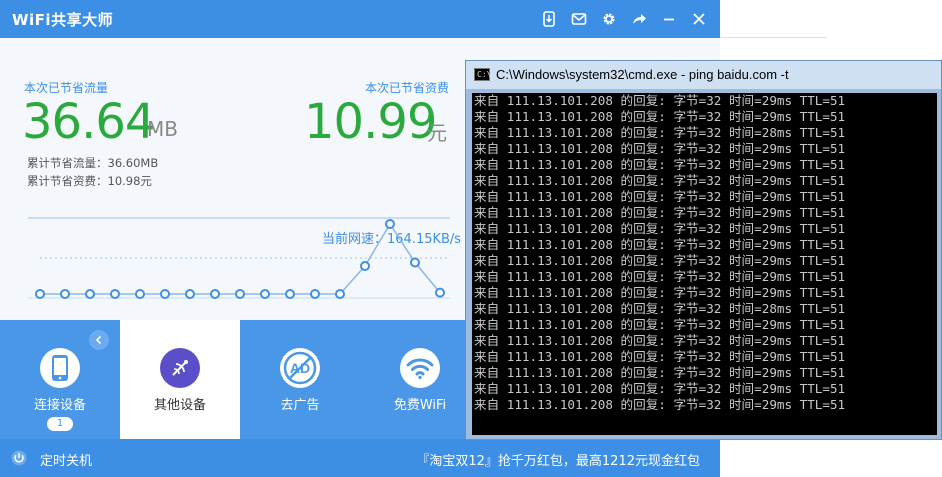  I want to click on phone-icon, so click(60, 368).